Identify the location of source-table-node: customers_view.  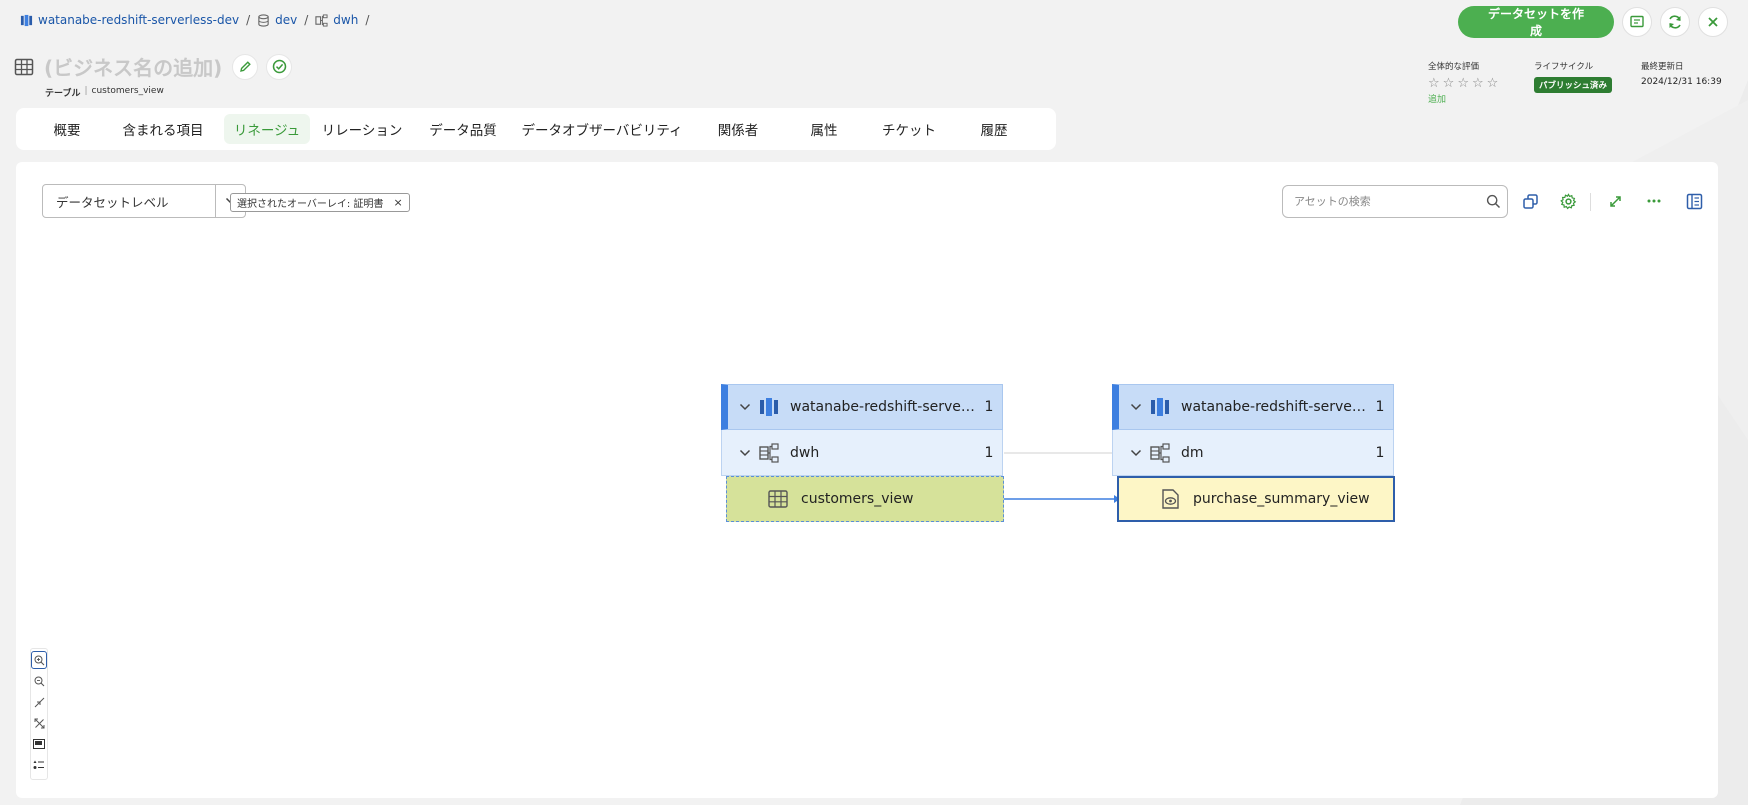
(865, 499).